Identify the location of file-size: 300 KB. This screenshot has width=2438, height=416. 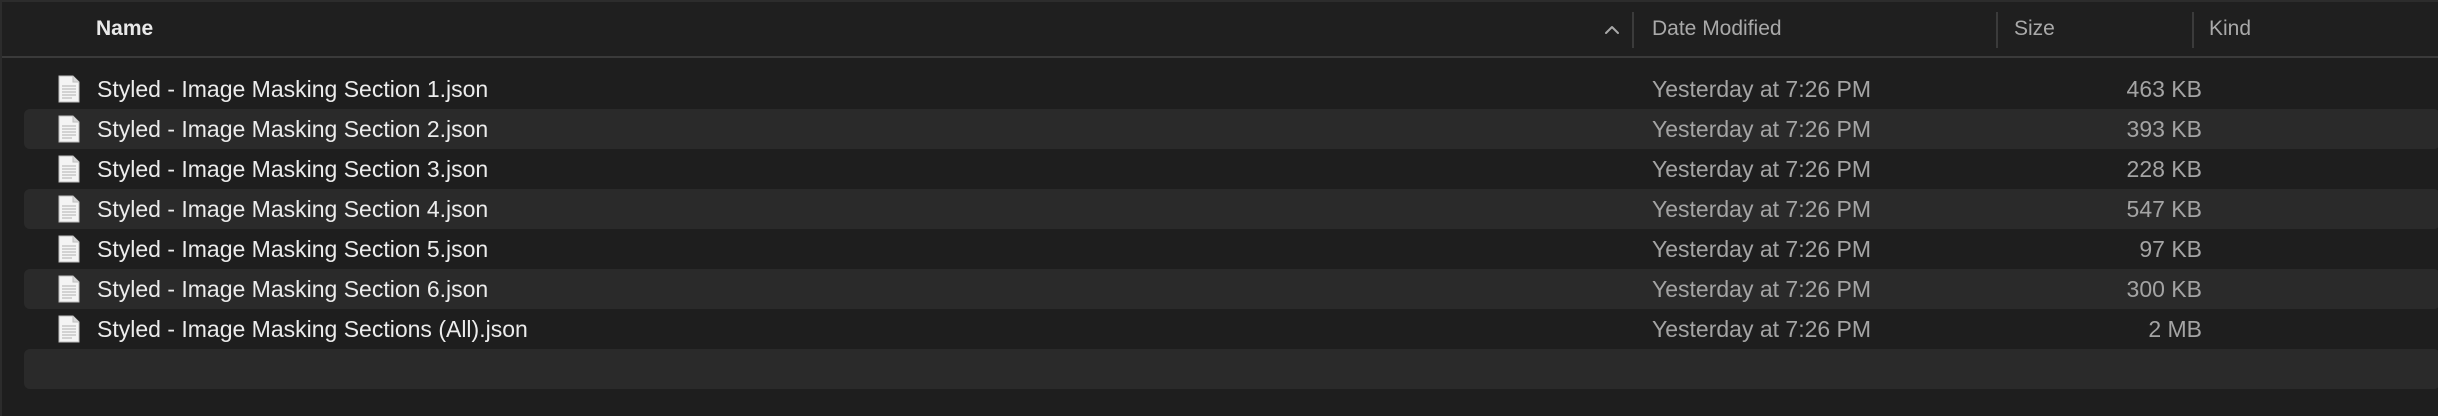
(2164, 289).